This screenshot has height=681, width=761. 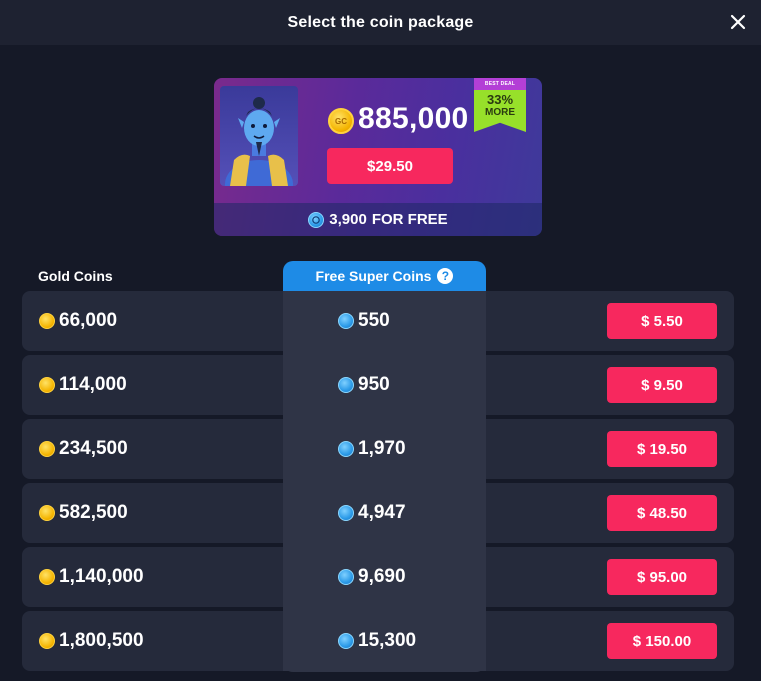 I want to click on bonus-percent: 33%, so click(x=500, y=99).